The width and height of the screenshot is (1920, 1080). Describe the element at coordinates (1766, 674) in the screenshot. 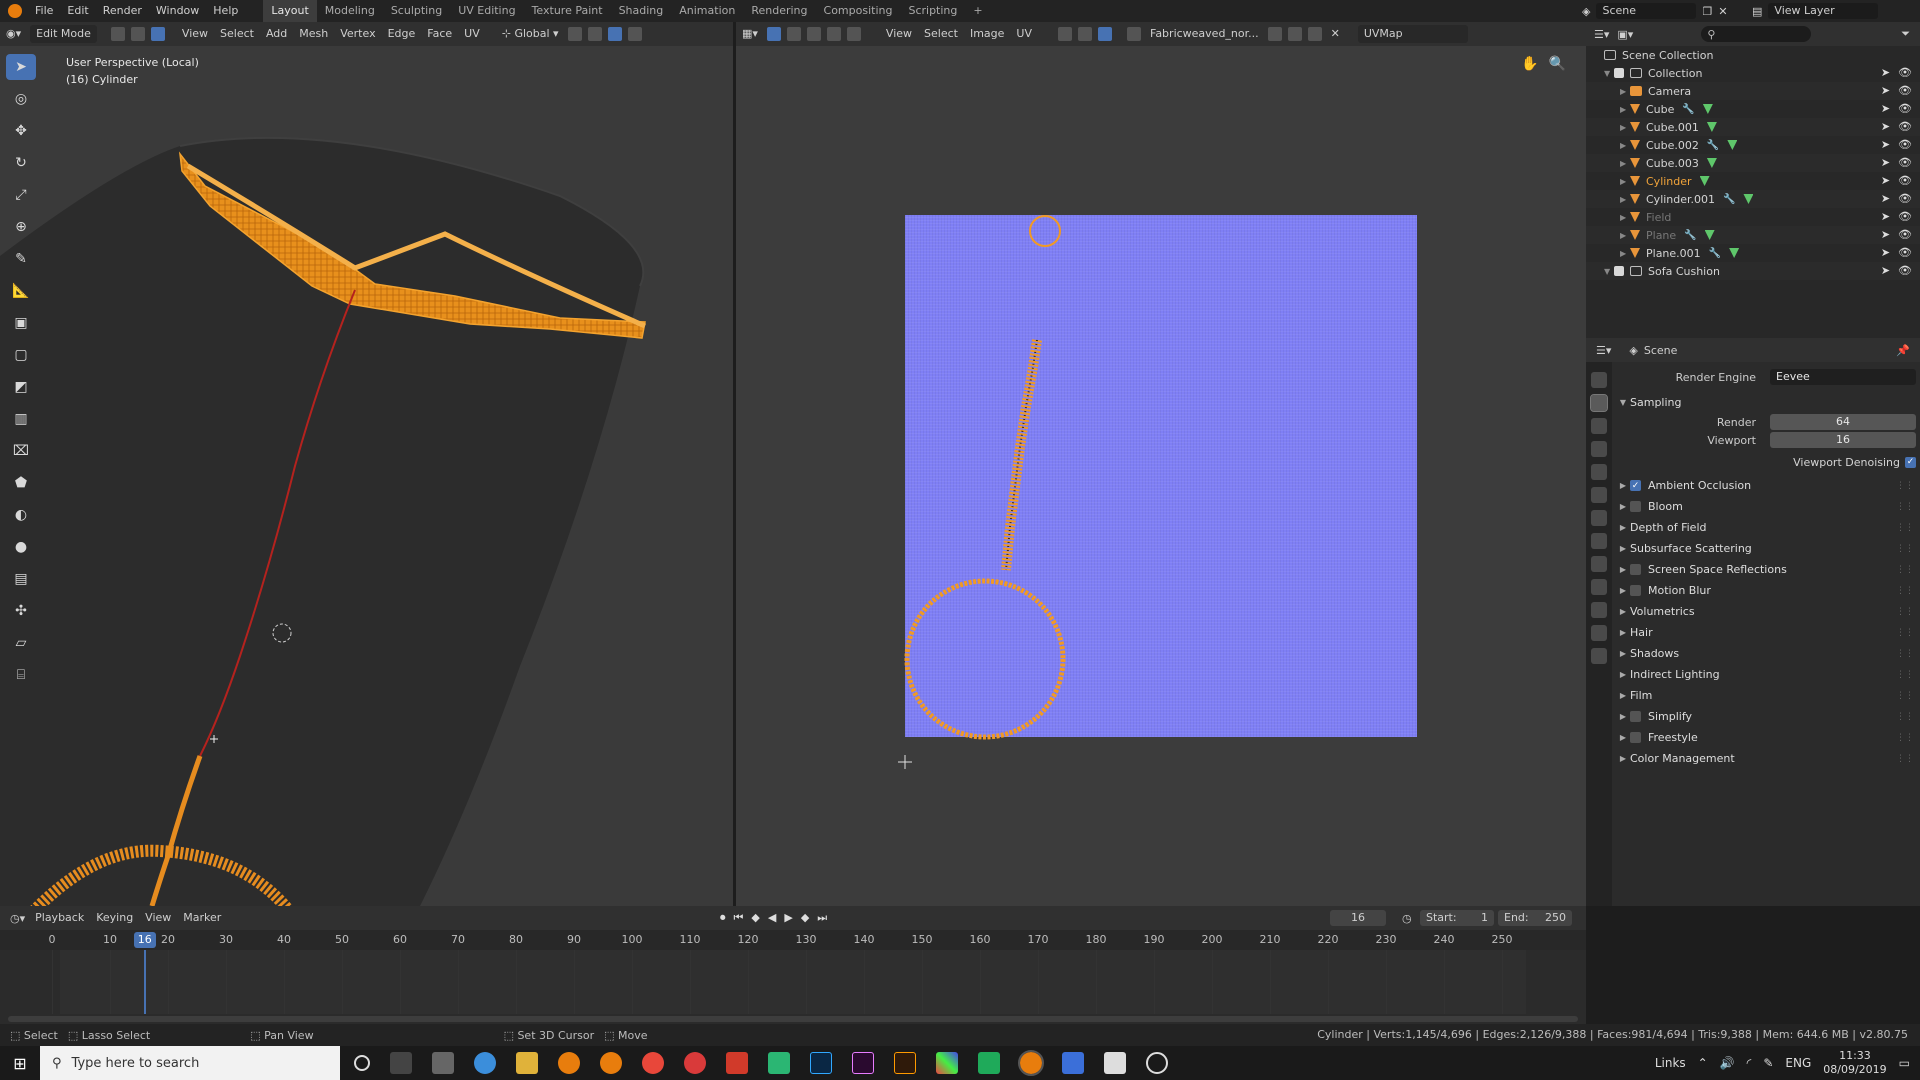

I see `panel-indirect-lighting: ▶ Indirect Lighting ⋮⋮` at that location.